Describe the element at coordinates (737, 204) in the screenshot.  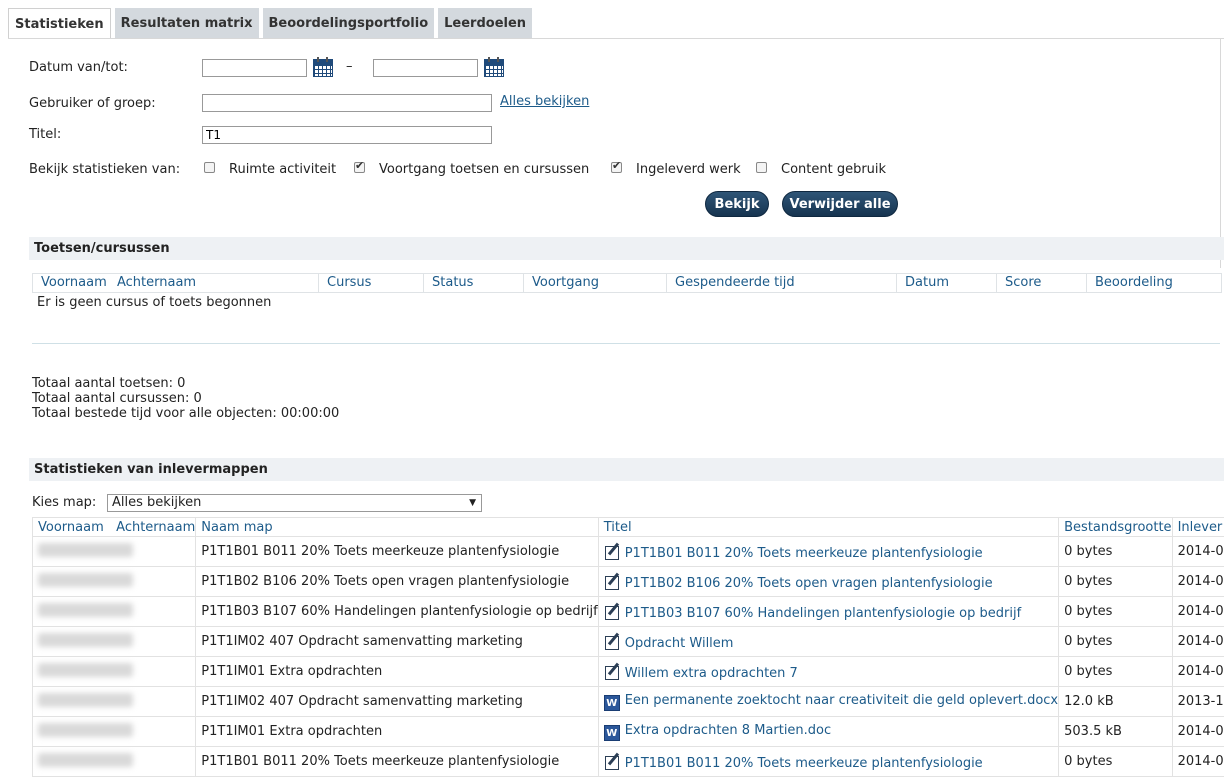
I see `view-button: Bekijk` at that location.